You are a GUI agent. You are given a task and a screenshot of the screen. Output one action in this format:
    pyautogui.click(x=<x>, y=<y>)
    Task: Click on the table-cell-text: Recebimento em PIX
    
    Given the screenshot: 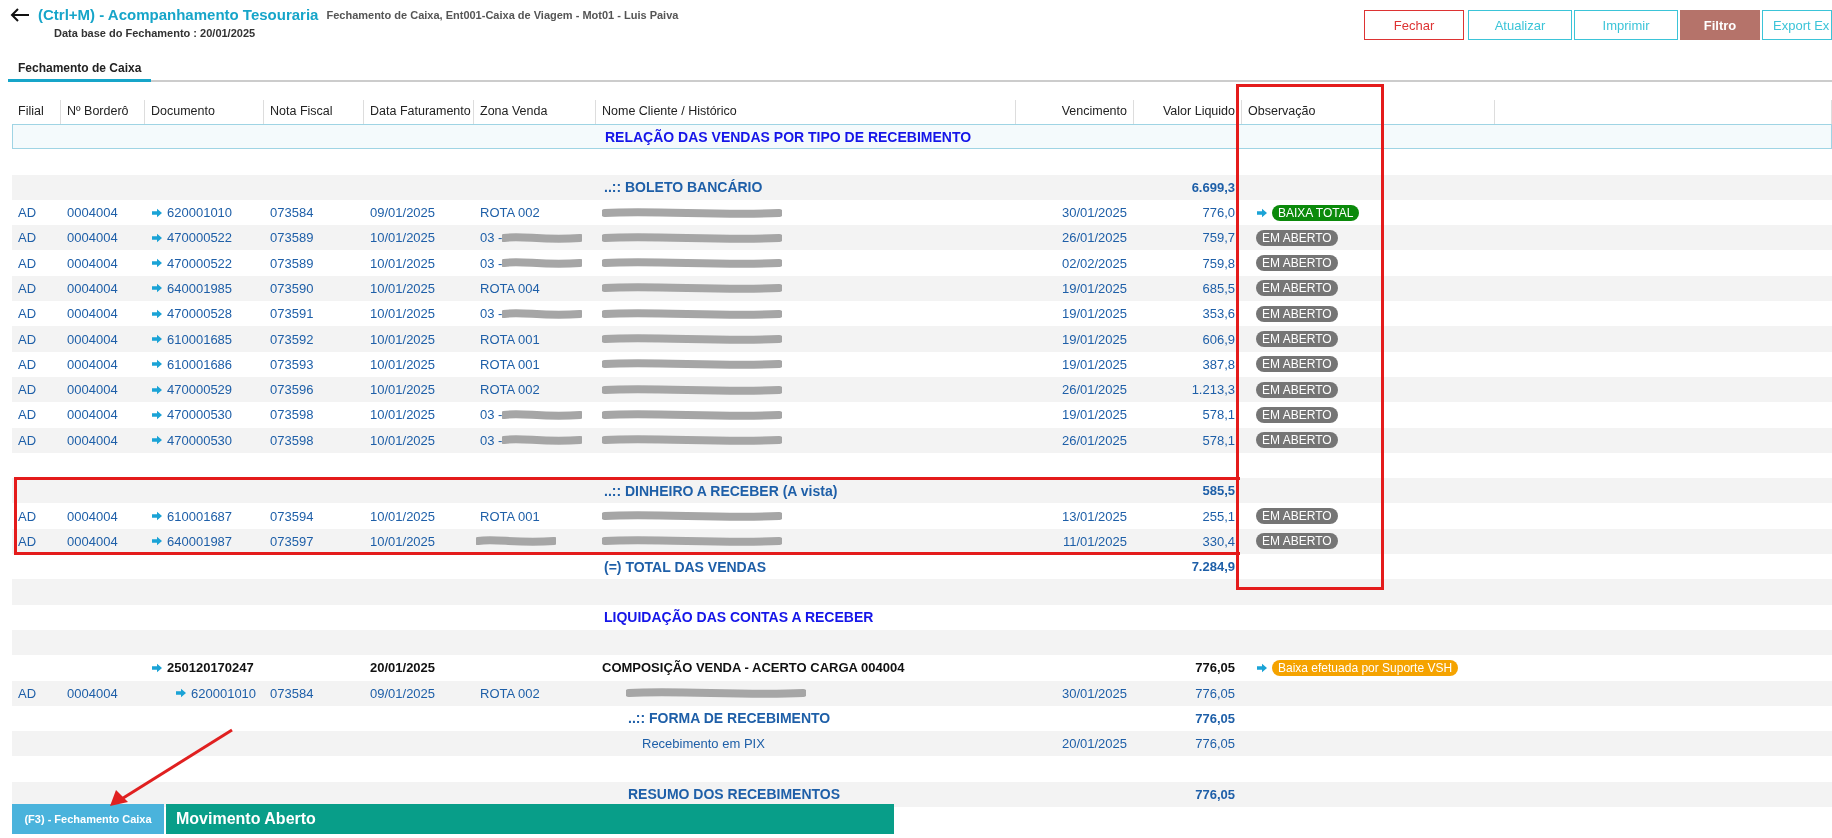 What is the action you would take?
    pyautogui.click(x=703, y=744)
    